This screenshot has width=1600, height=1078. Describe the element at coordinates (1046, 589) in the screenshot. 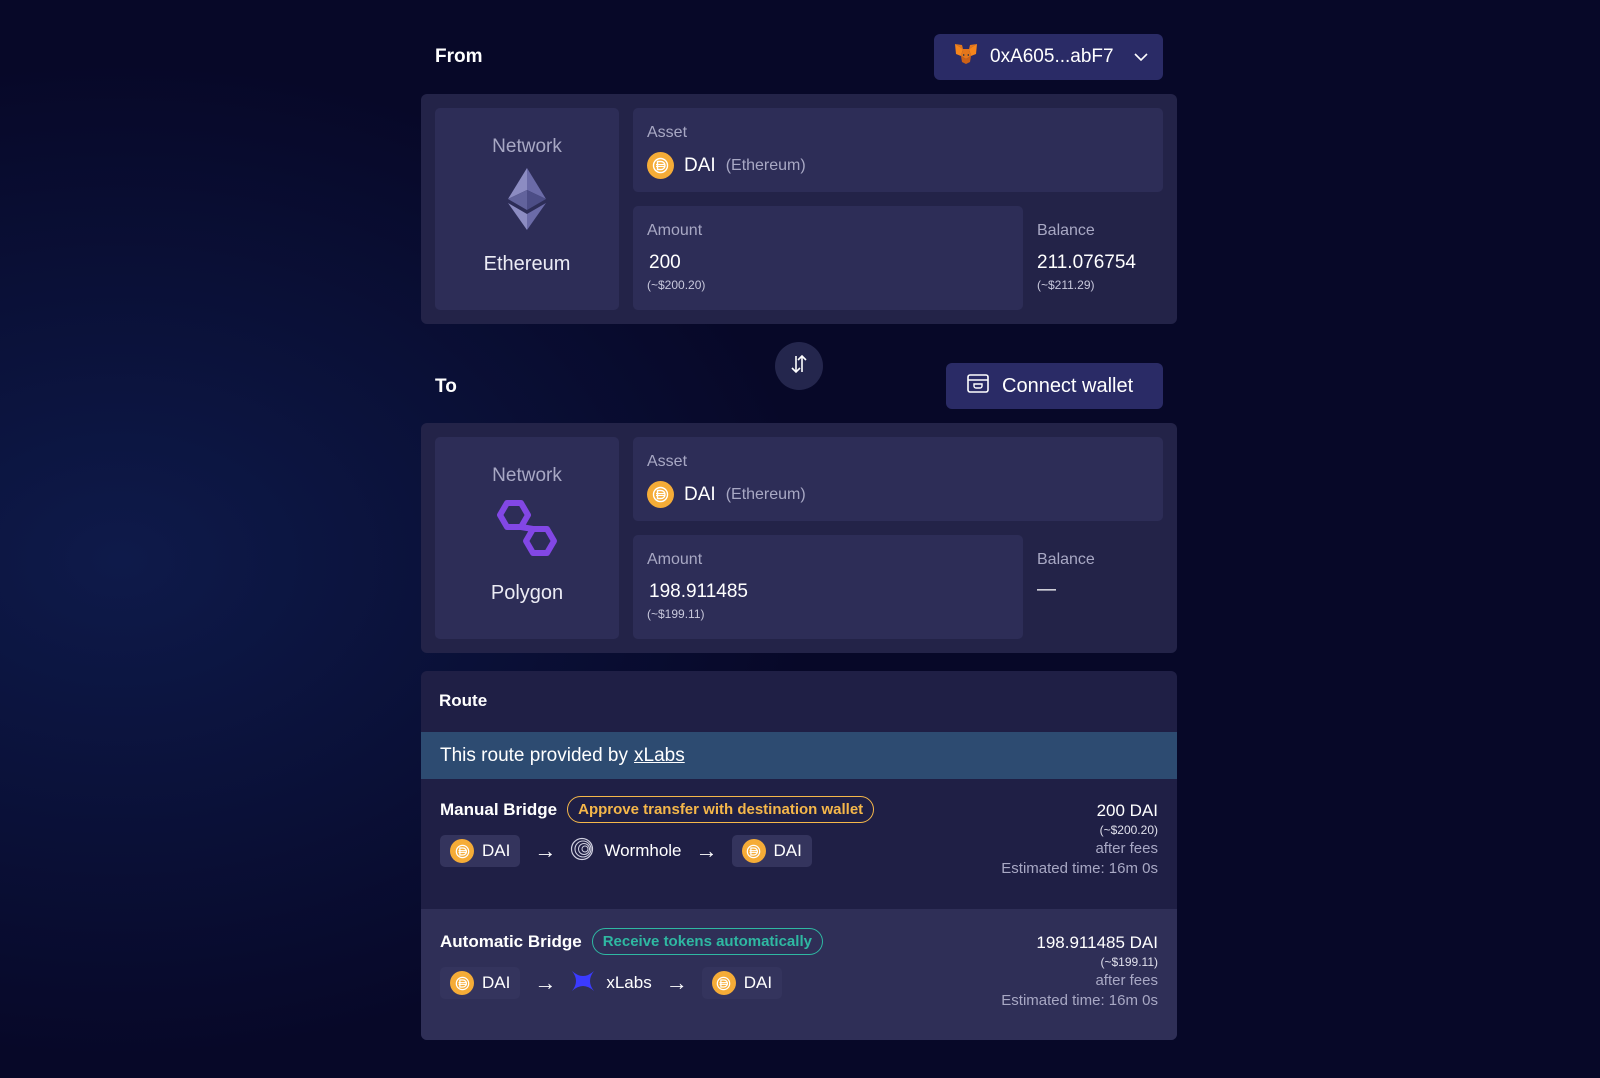

I see `balance-value: —` at that location.